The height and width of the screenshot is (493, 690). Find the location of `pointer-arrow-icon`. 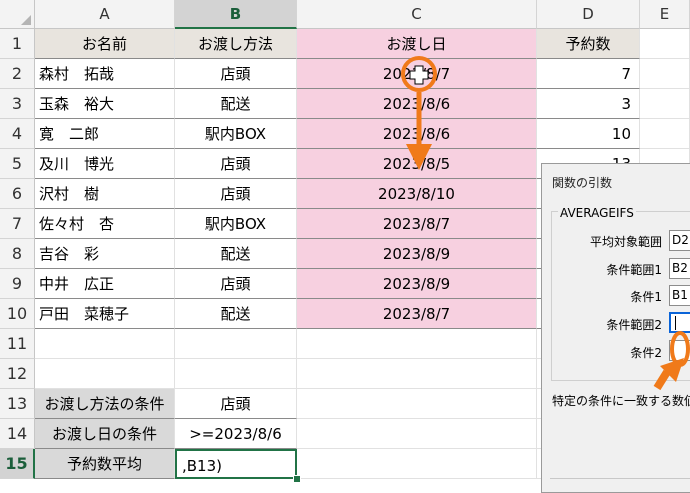

pointer-arrow-icon is located at coordinates (668, 374).